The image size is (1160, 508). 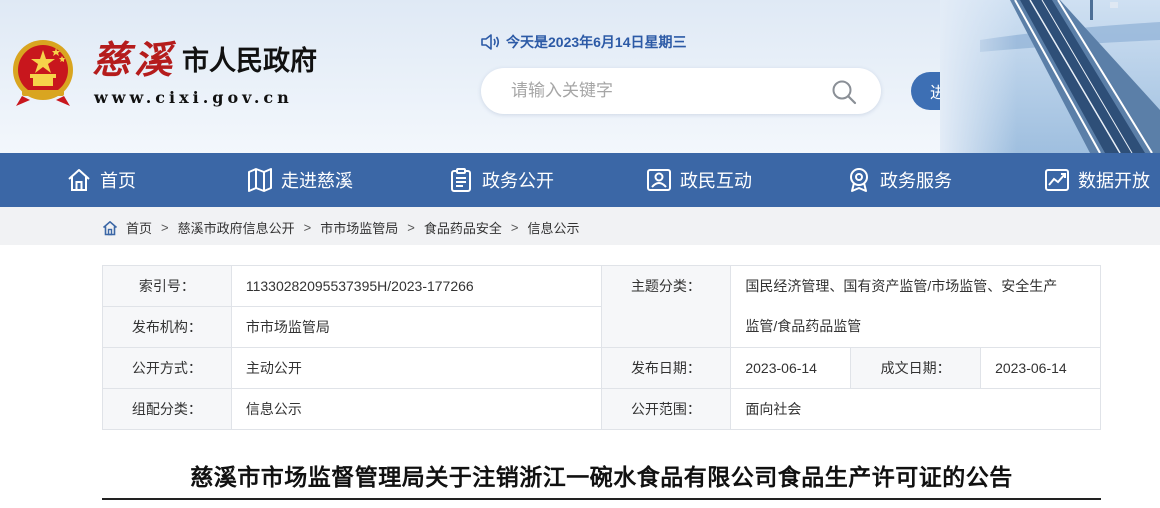 I want to click on nav-item-open-data: 数据开放, so click(x=1097, y=180).